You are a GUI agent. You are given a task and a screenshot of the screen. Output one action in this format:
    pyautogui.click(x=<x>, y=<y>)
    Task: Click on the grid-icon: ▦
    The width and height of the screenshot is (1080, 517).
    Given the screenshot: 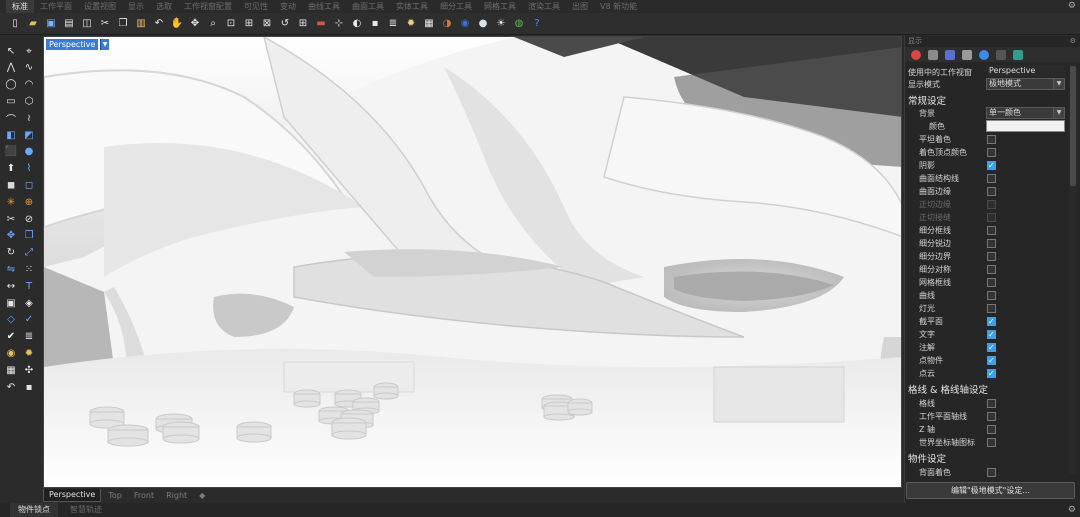 What is the action you would take?
    pyautogui.click(x=11, y=370)
    